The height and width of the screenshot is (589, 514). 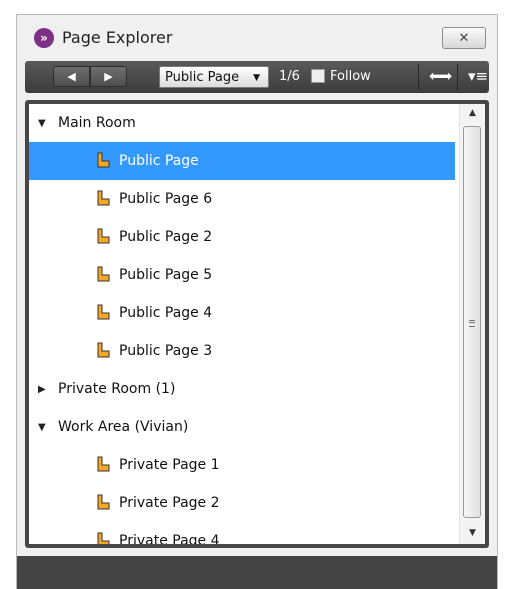 What do you see at coordinates (169, 503) in the screenshot?
I see `tree-page-label: Private Page 2` at bounding box center [169, 503].